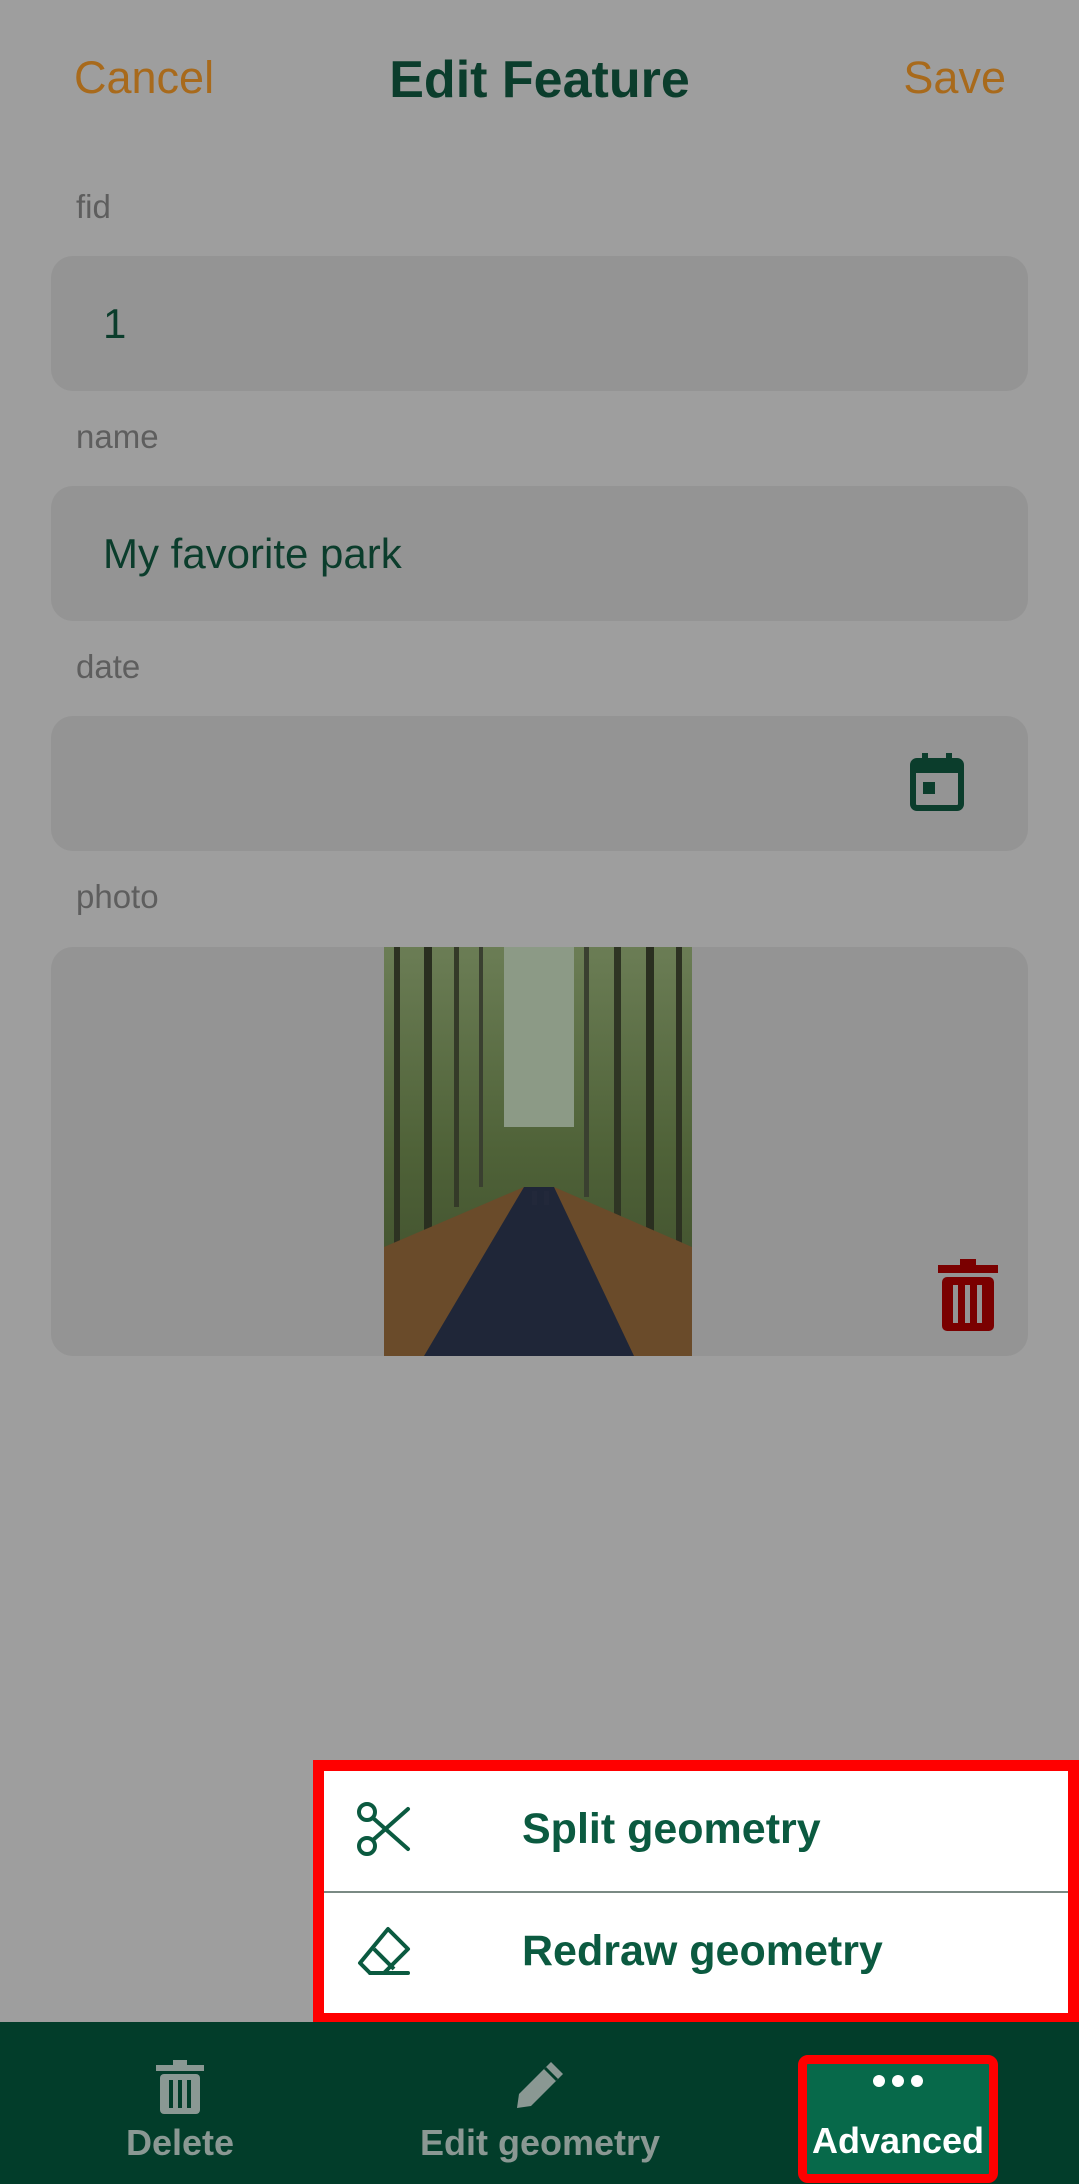  I want to click on pencil-icon, so click(540, 2085).